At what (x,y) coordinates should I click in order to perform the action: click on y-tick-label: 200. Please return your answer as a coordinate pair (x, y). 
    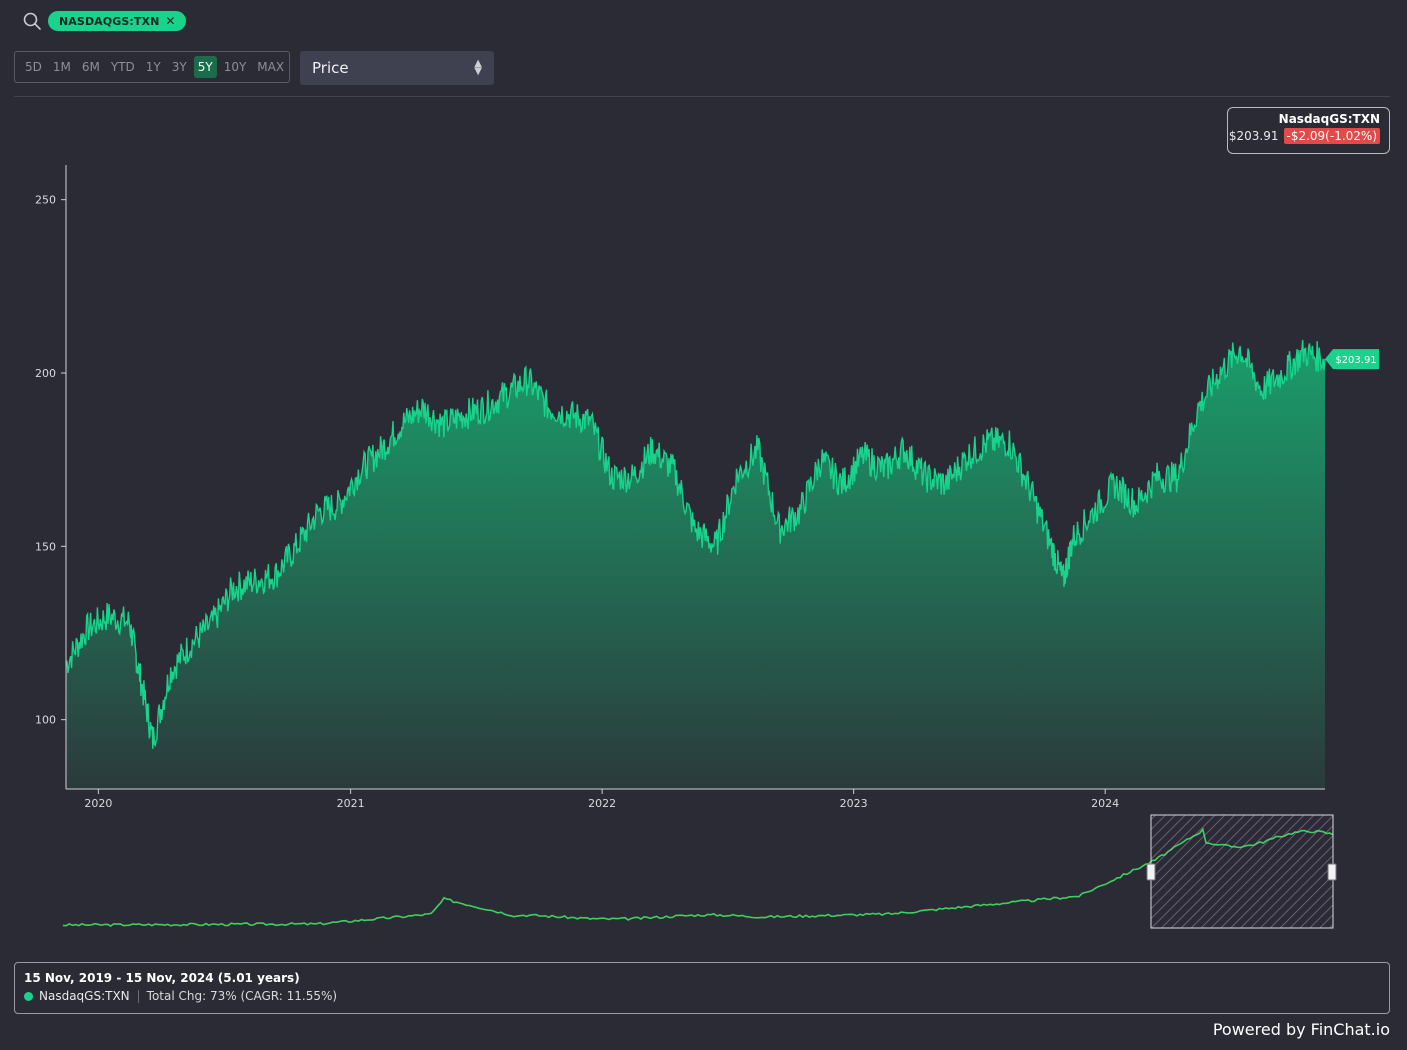
    Looking at the image, I should click on (45, 373).